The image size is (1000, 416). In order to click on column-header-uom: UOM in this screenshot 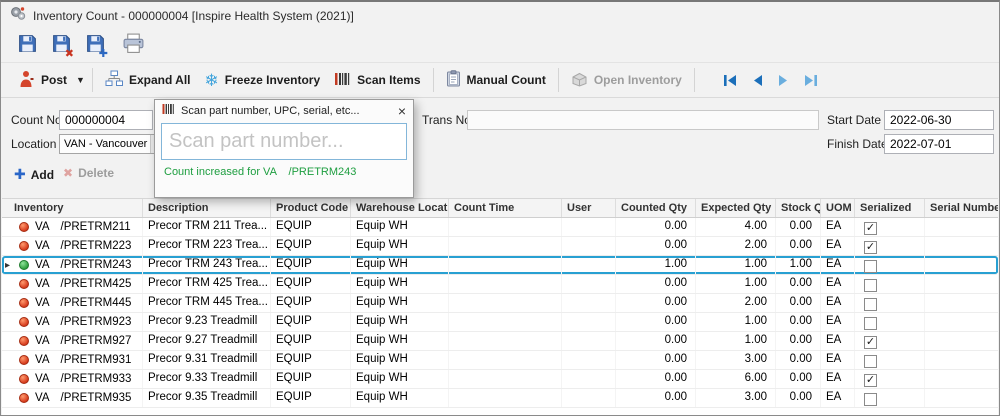, I will do `click(838, 208)`.